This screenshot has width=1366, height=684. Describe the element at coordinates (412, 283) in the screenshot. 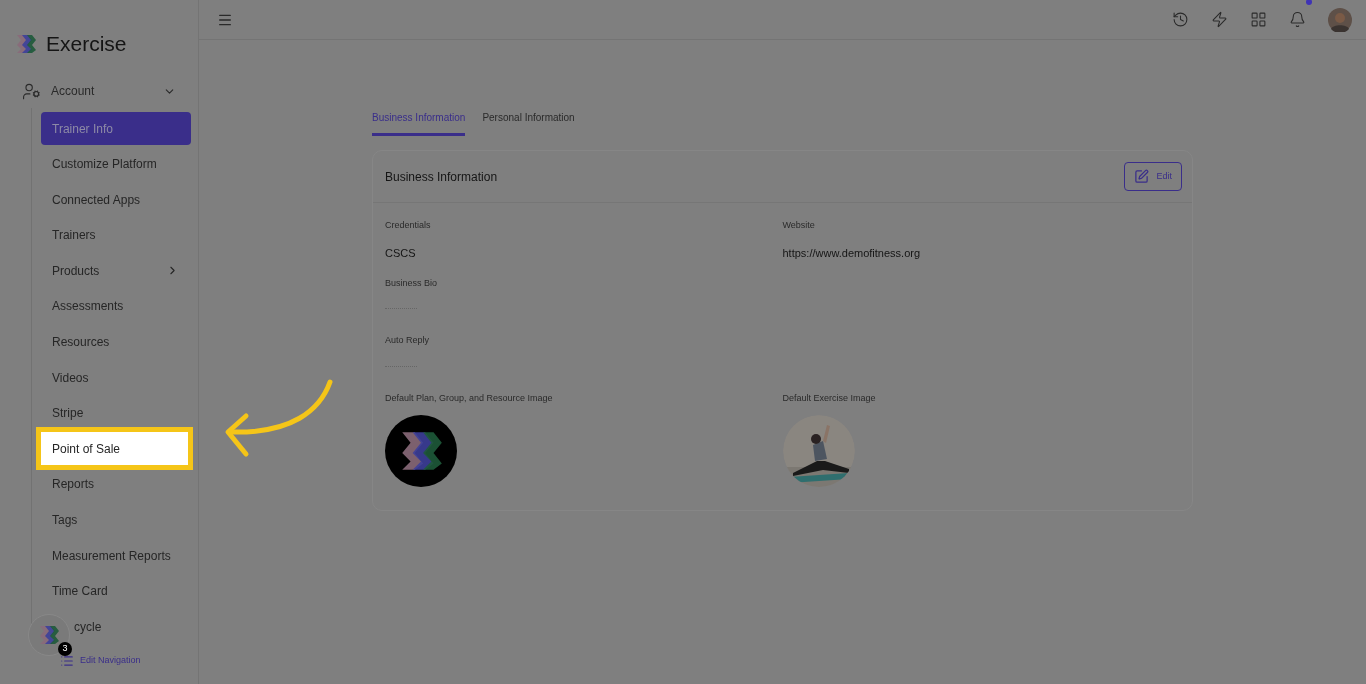

I see `field-label: Business Bio` at that location.